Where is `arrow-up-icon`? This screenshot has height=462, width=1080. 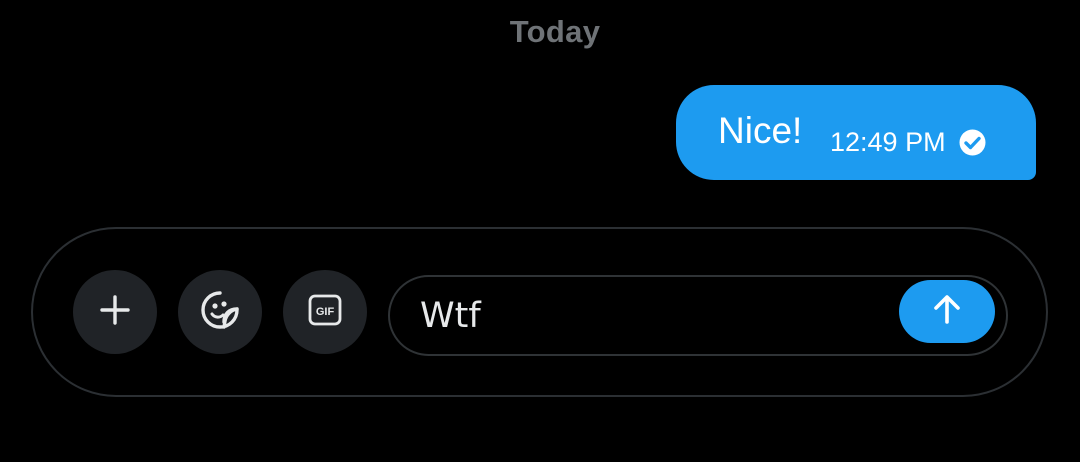 arrow-up-icon is located at coordinates (947, 311).